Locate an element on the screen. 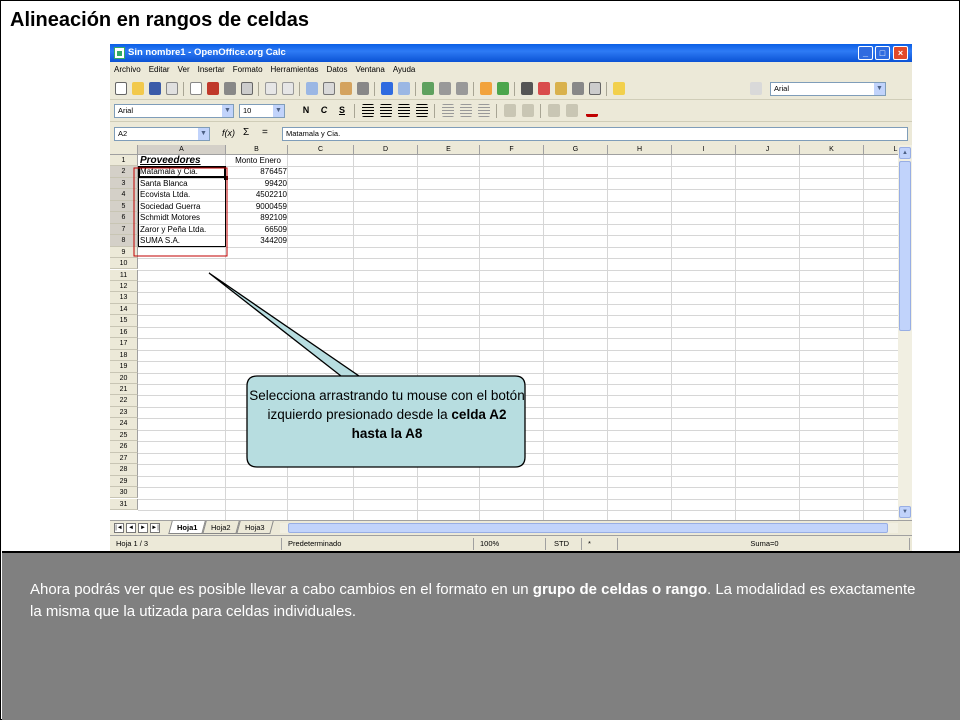 The width and height of the screenshot is (960, 721). prev-sheet-icon: ◄ is located at coordinates (131, 528).